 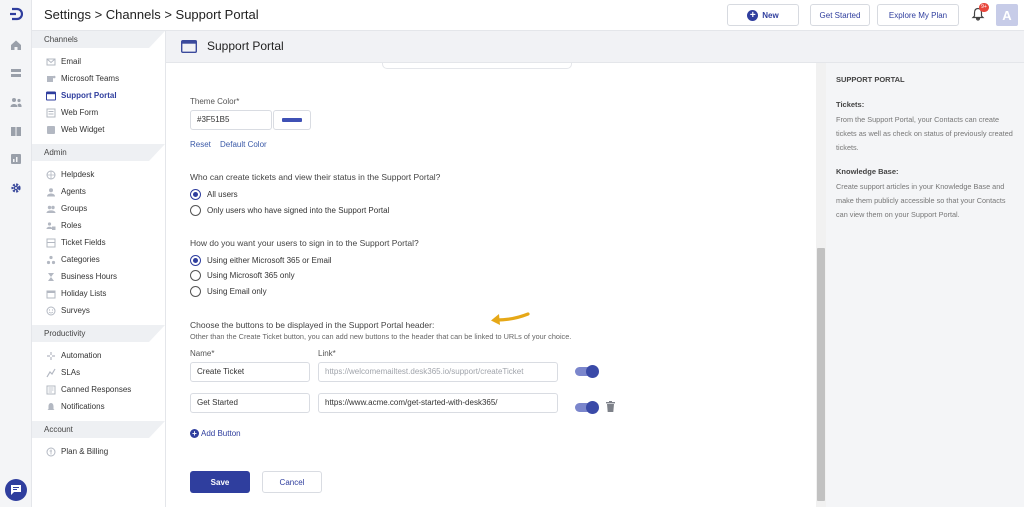 What do you see at coordinates (98, 451) in the screenshot?
I see `sidebar-item-plan-billing: Plan & Billing` at bounding box center [98, 451].